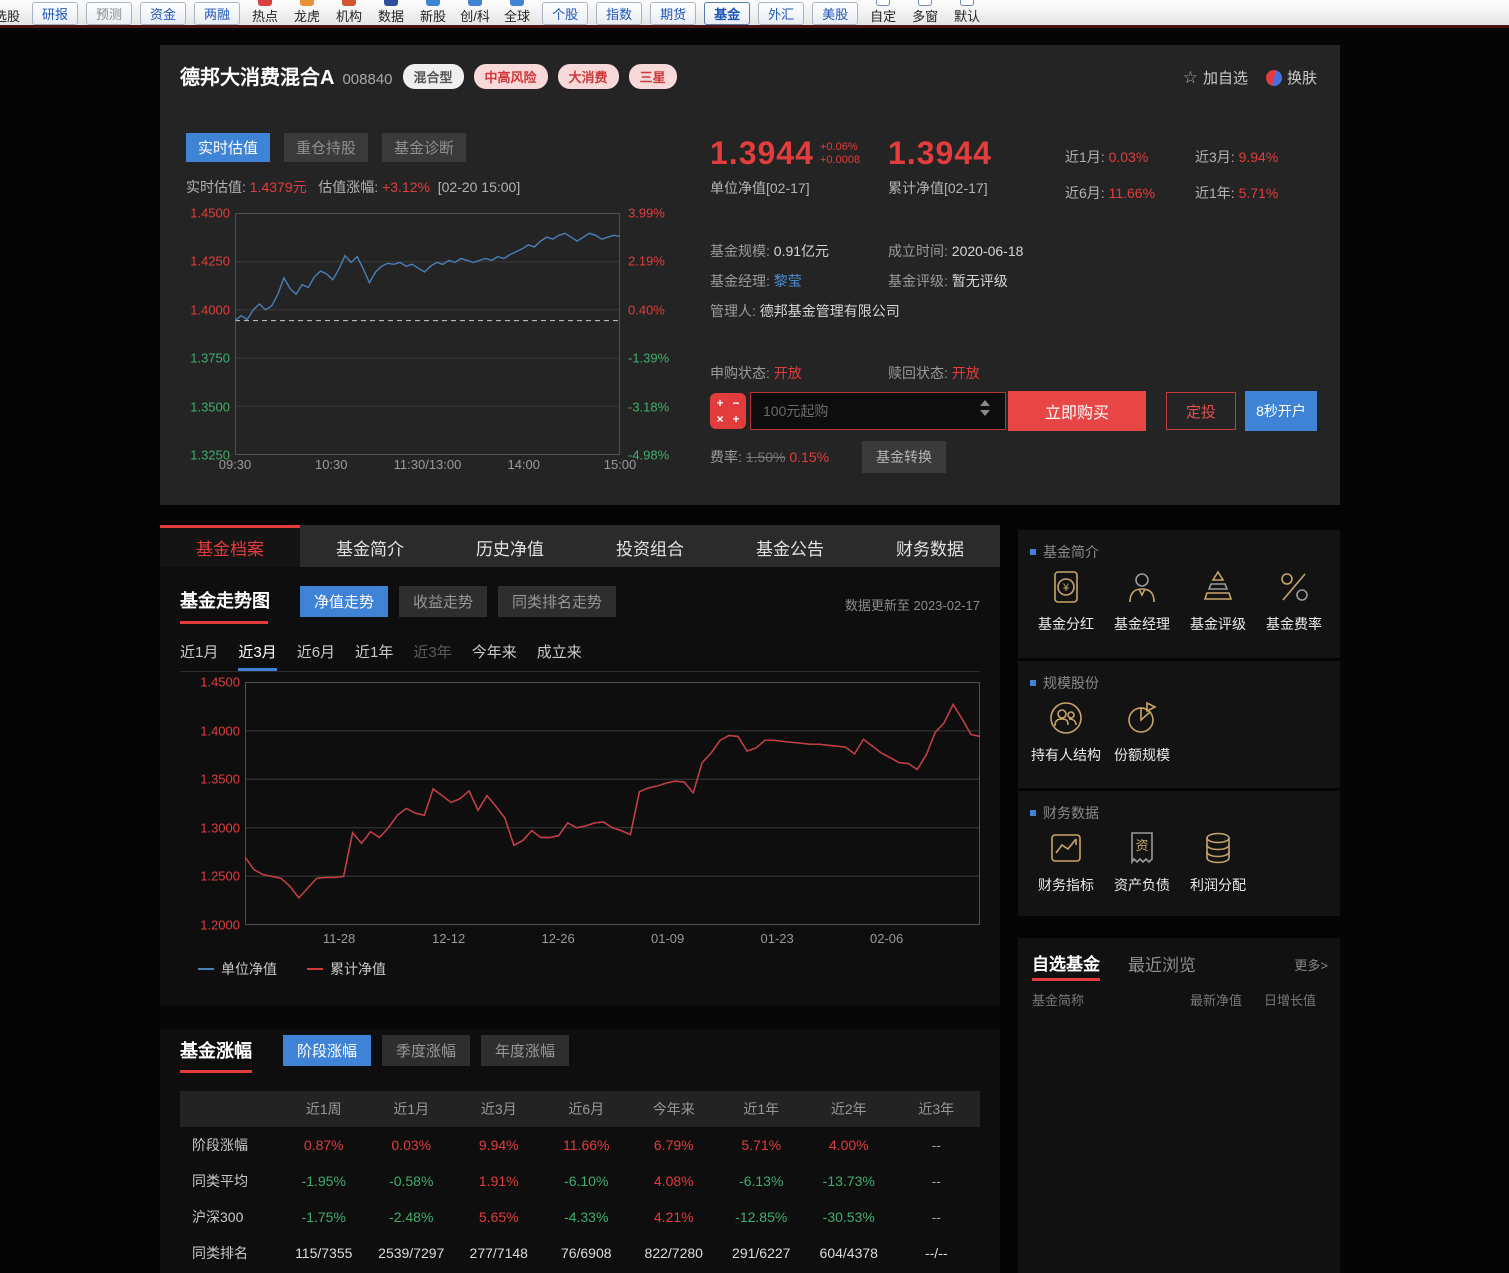  Describe the element at coordinates (878, 411) in the screenshot. I see `purchase-amount-input` at that location.